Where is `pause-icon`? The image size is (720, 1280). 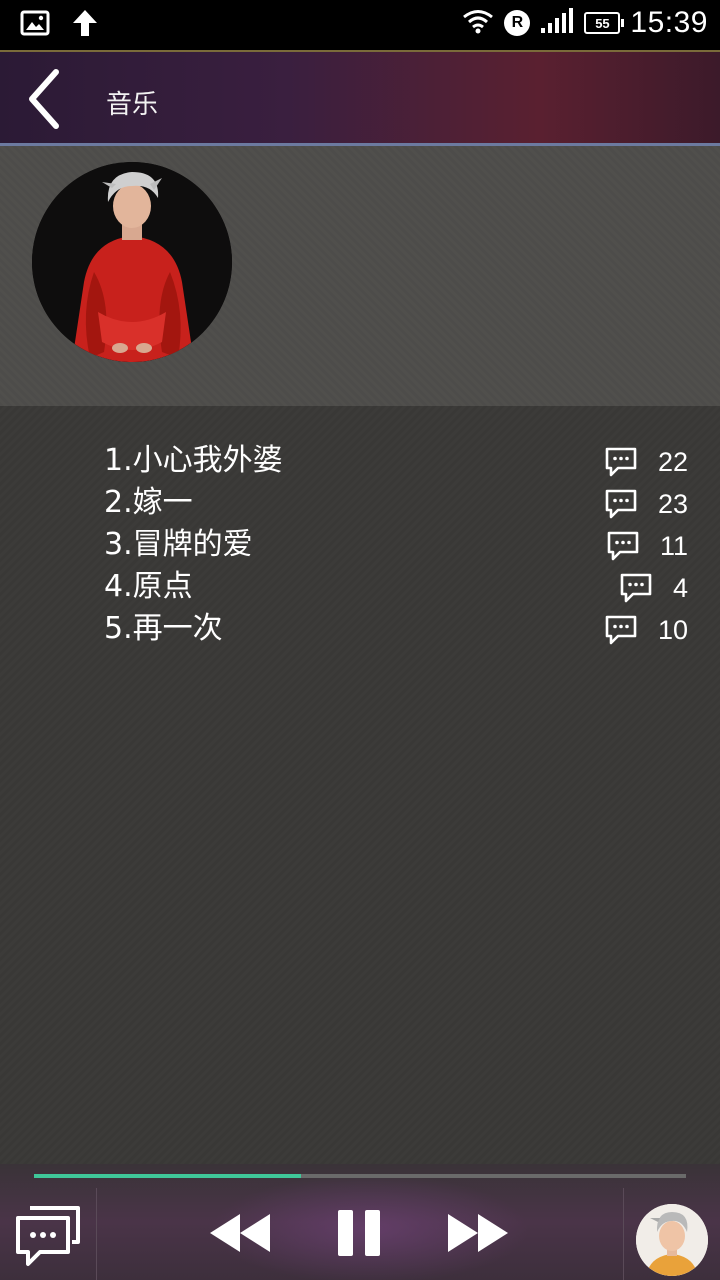
pause-icon is located at coordinates (360, 1233).